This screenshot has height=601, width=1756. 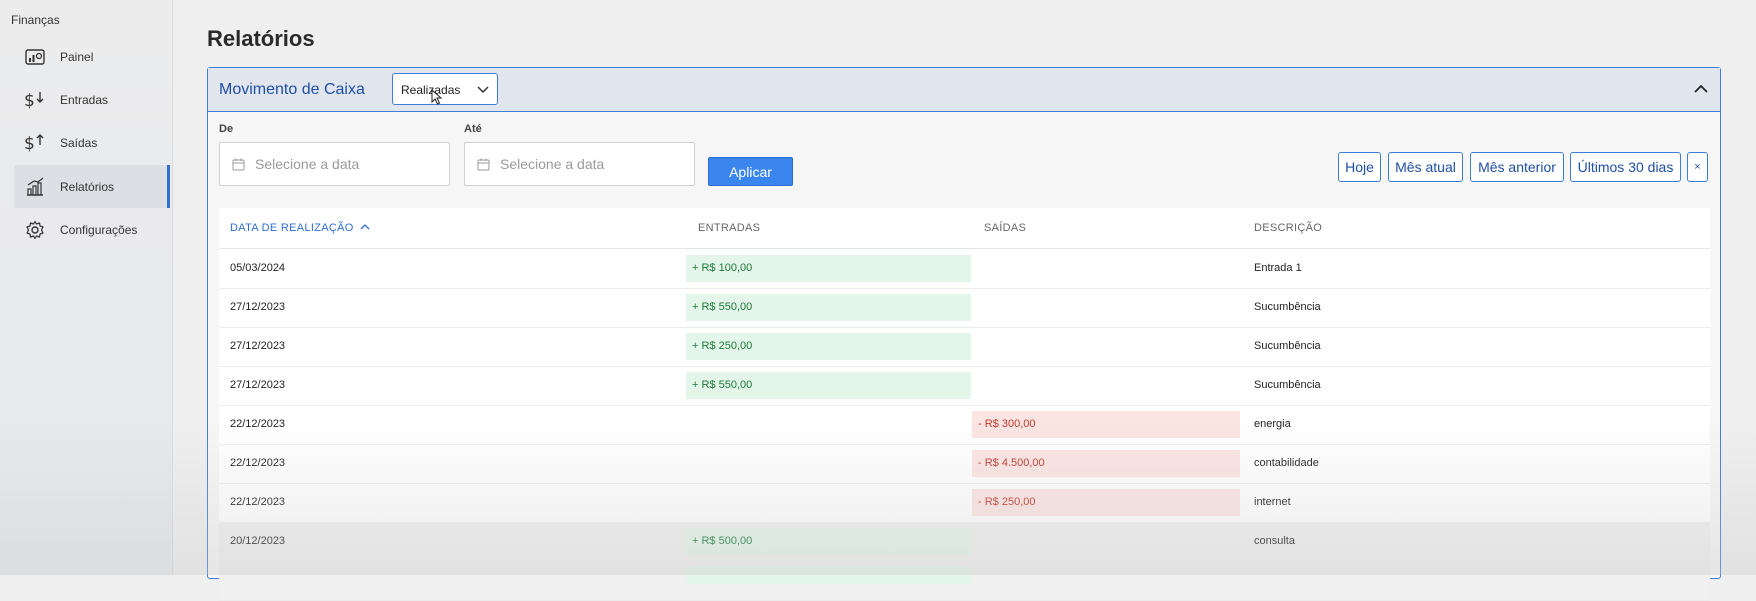 I want to click on table-row-partial, so click(x=964, y=581).